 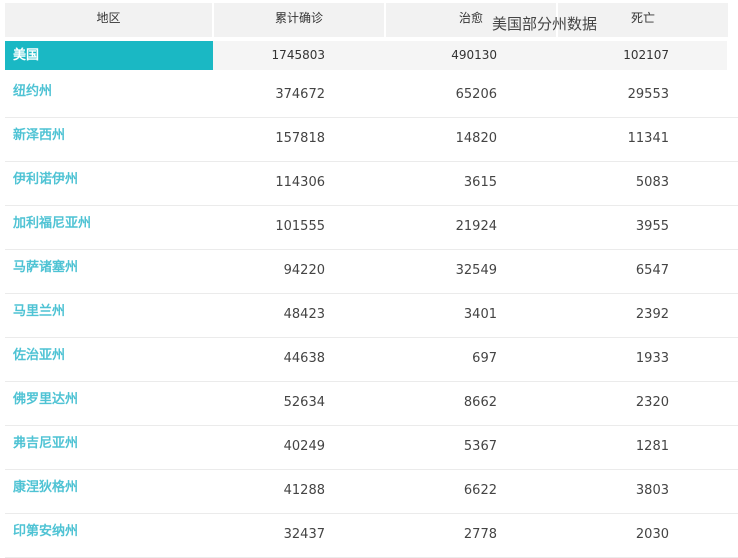 I want to click on state-name-link: 康涅狄格州, so click(x=45, y=488).